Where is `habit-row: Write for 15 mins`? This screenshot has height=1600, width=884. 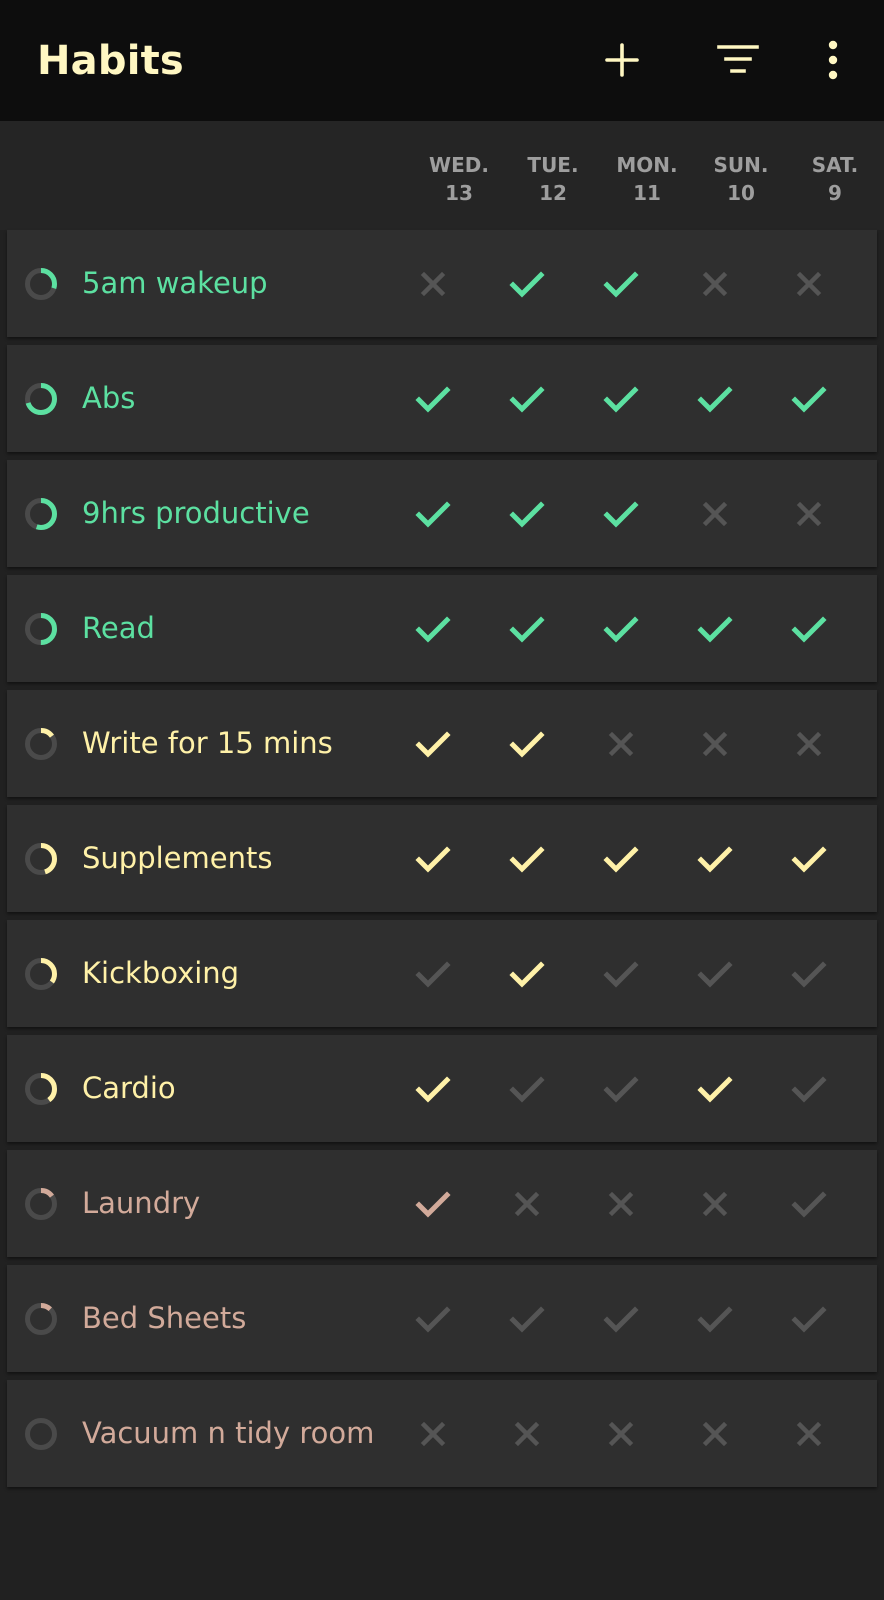
habit-row: Write for 15 mins is located at coordinates (442, 743).